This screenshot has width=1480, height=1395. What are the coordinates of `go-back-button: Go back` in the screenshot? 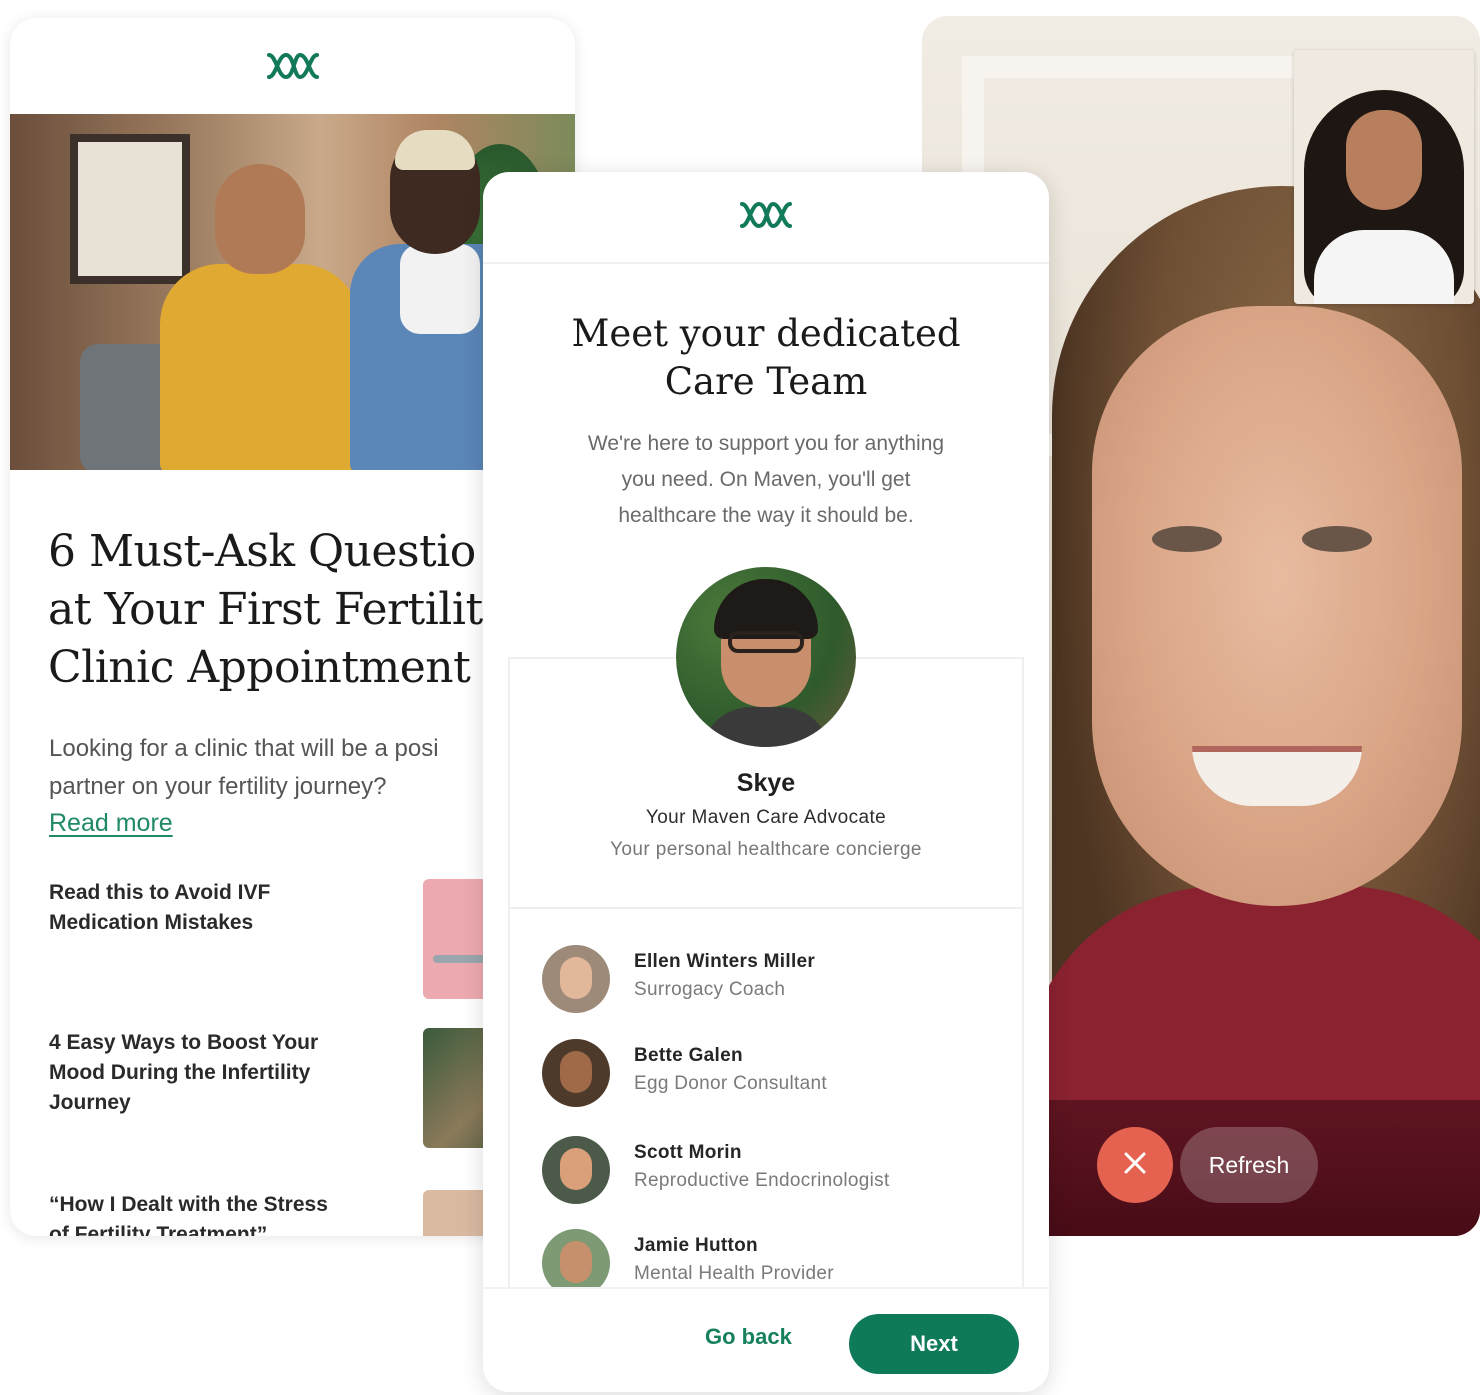 It's located at (748, 1337).